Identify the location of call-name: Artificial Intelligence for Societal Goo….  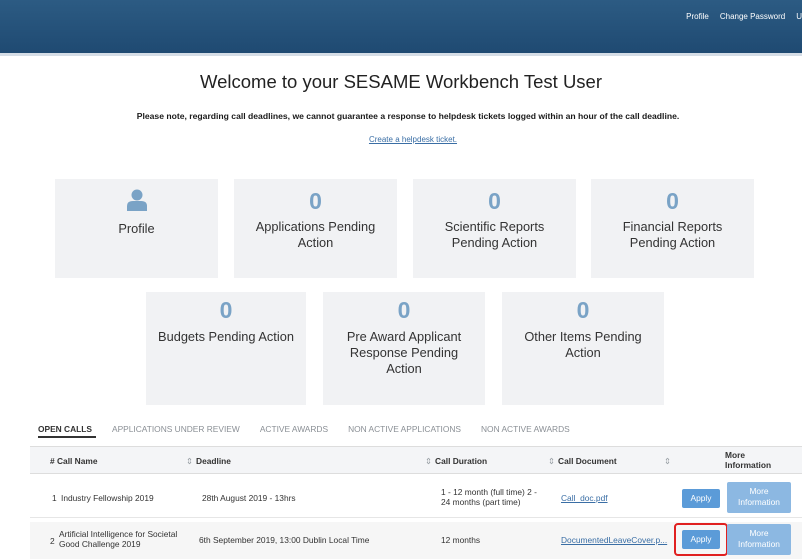
(118, 539).